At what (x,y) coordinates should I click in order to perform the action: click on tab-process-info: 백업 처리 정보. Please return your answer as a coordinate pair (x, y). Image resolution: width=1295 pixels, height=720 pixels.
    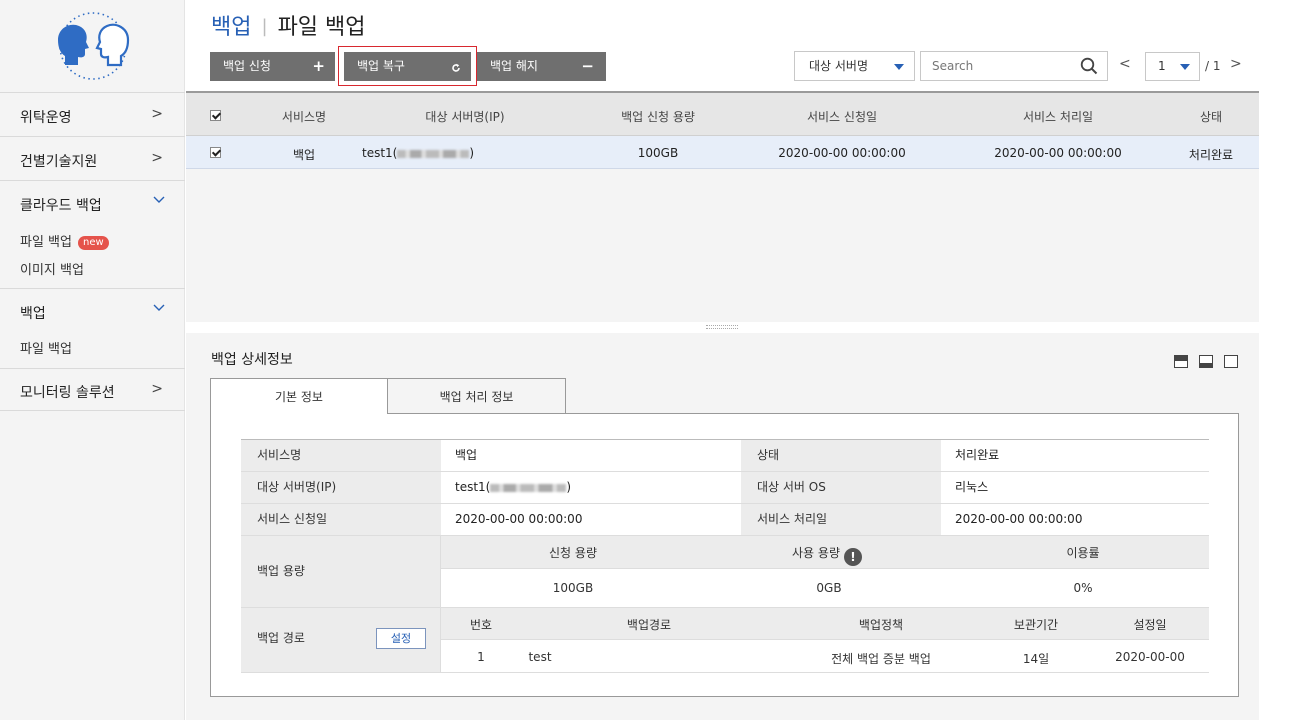
    Looking at the image, I should click on (476, 396).